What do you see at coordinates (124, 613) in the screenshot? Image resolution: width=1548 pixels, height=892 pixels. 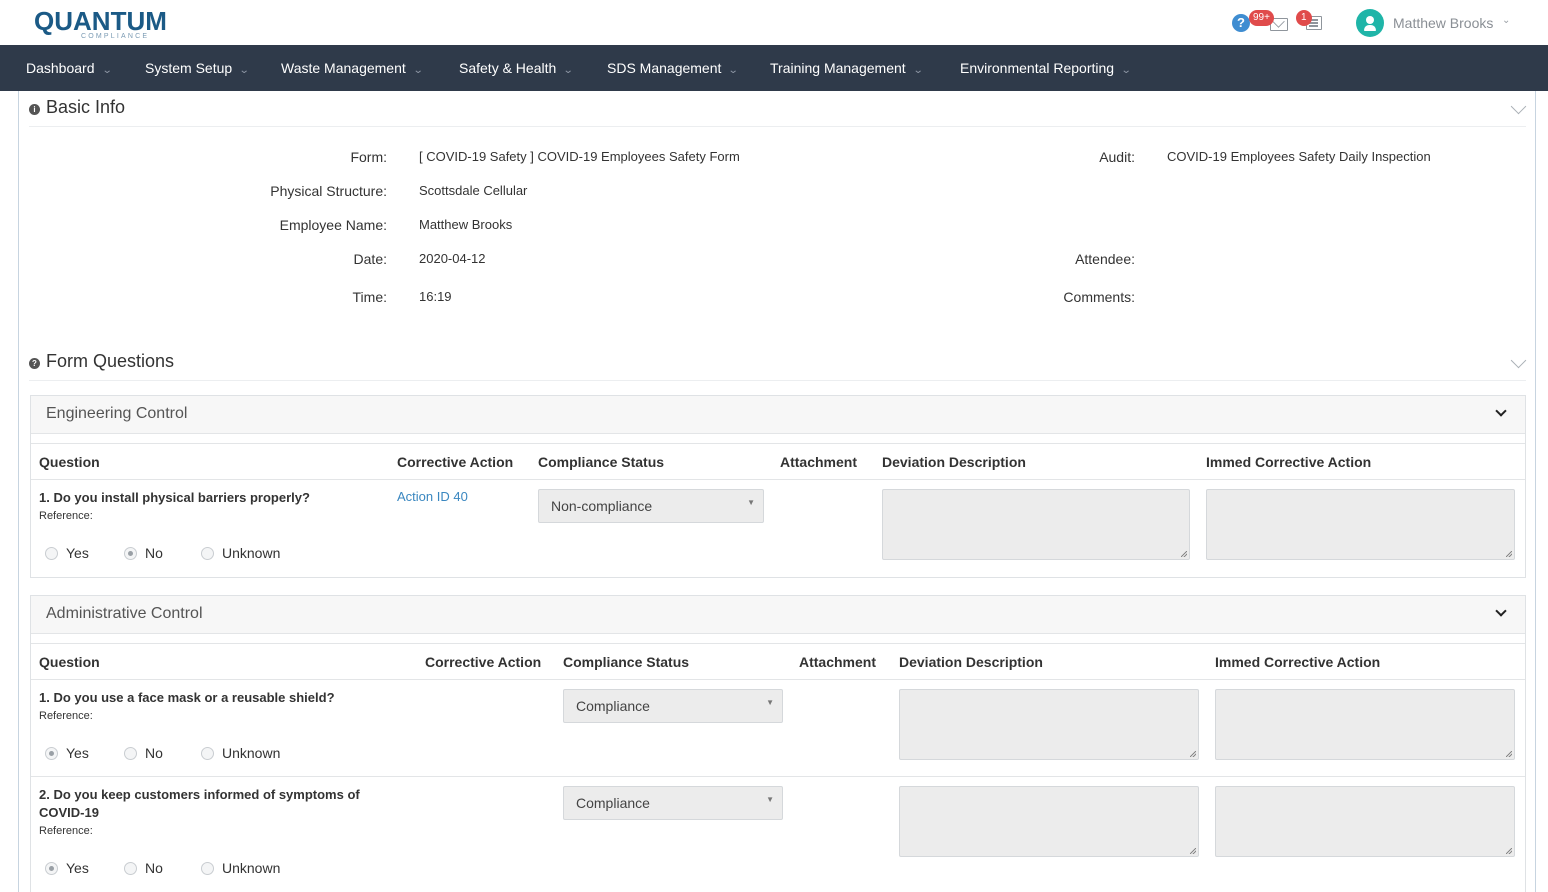 I see `panel-title: Administrative Control` at bounding box center [124, 613].